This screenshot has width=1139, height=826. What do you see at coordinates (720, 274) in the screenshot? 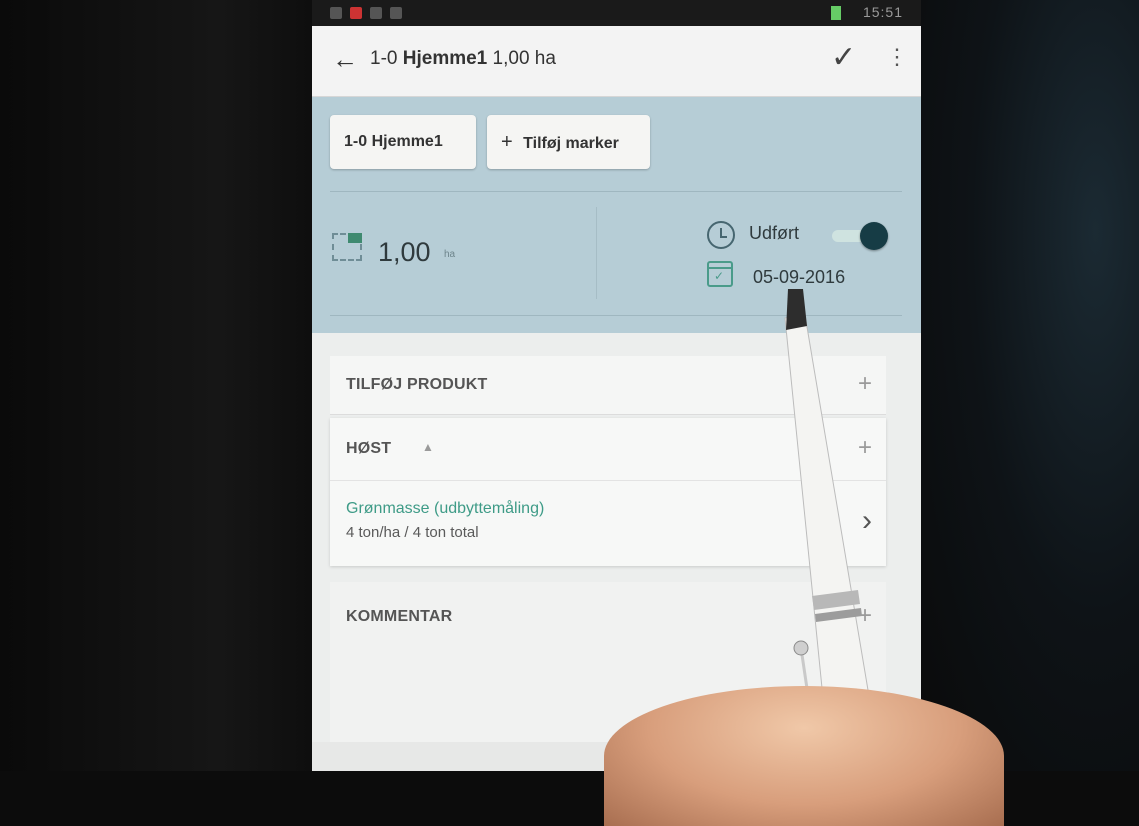
I see `calendar-icon` at bounding box center [720, 274].